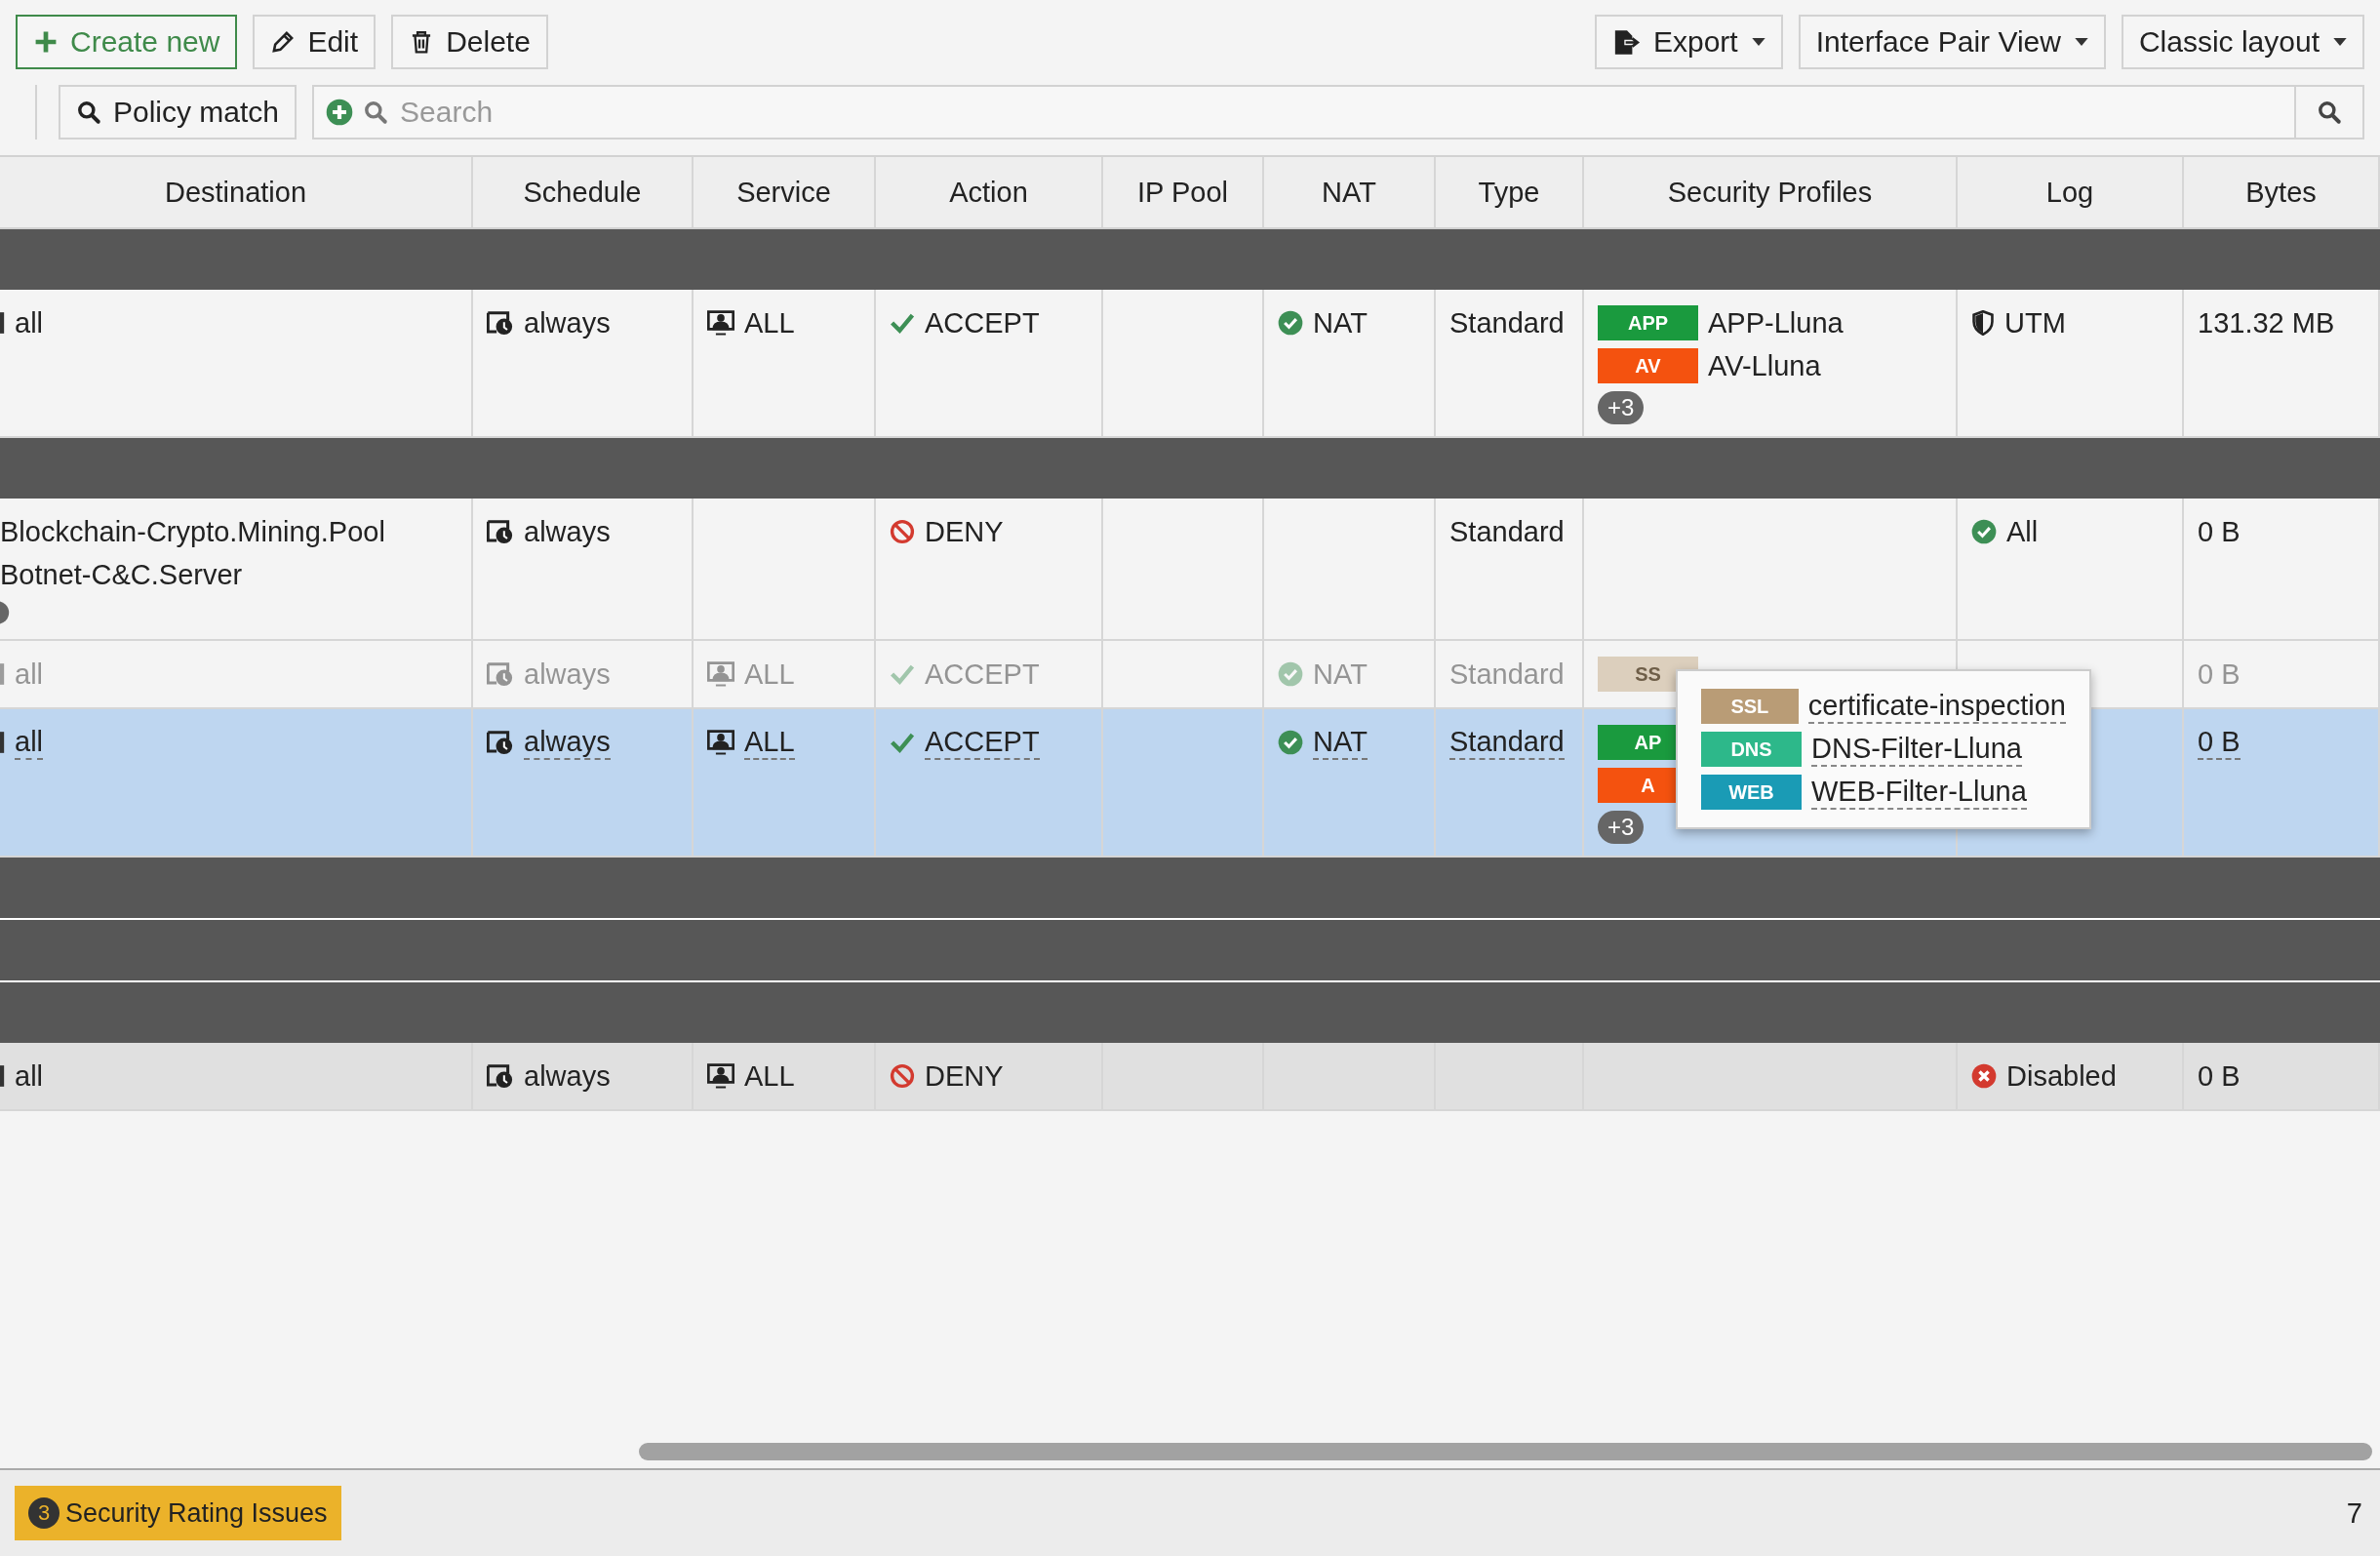  I want to click on pencil-icon, so click(283, 42).